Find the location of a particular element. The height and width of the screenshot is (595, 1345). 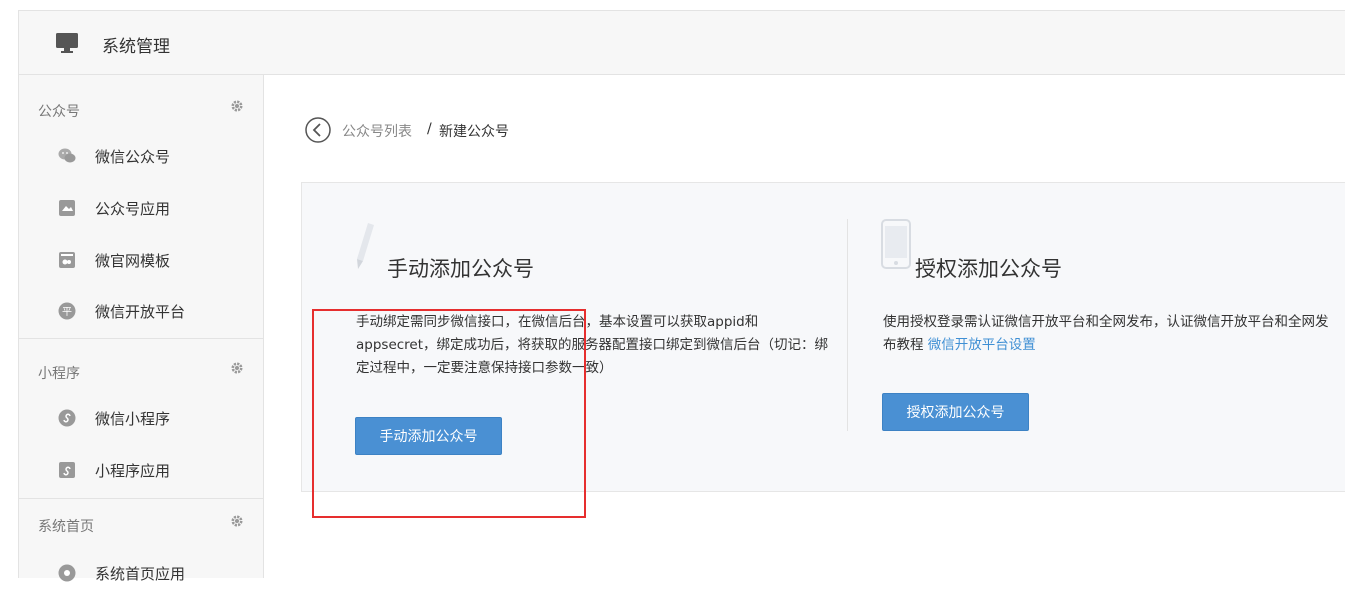

svg-text: 平 is located at coordinates (67, 312).